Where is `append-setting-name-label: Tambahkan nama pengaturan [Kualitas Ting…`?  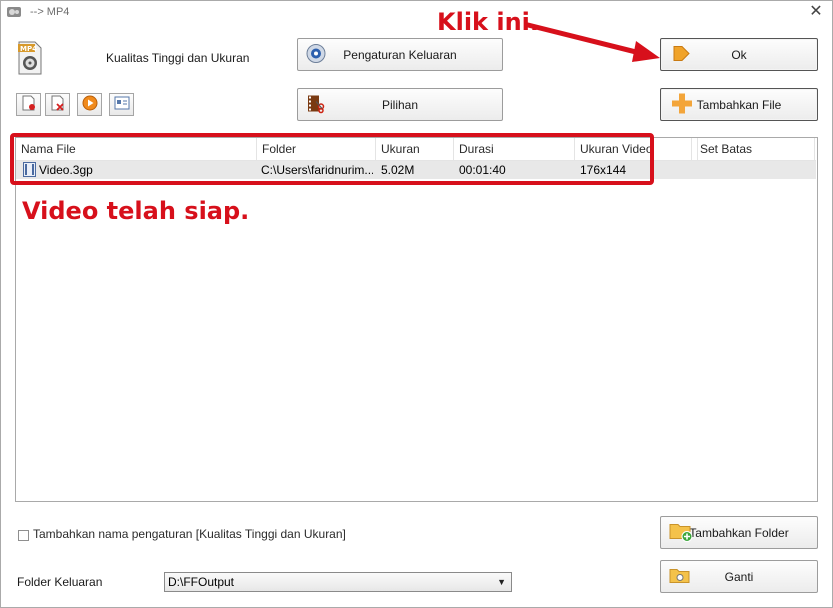 append-setting-name-label: Tambahkan nama pengaturan [Kualitas Ting… is located at coordinates (189, 534).